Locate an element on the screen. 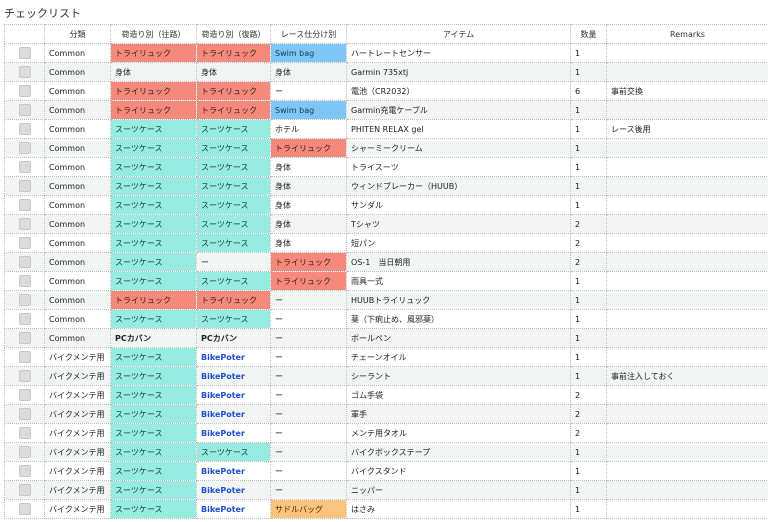  header-race: レース仕分け別 is located at coordinates (308, 34).